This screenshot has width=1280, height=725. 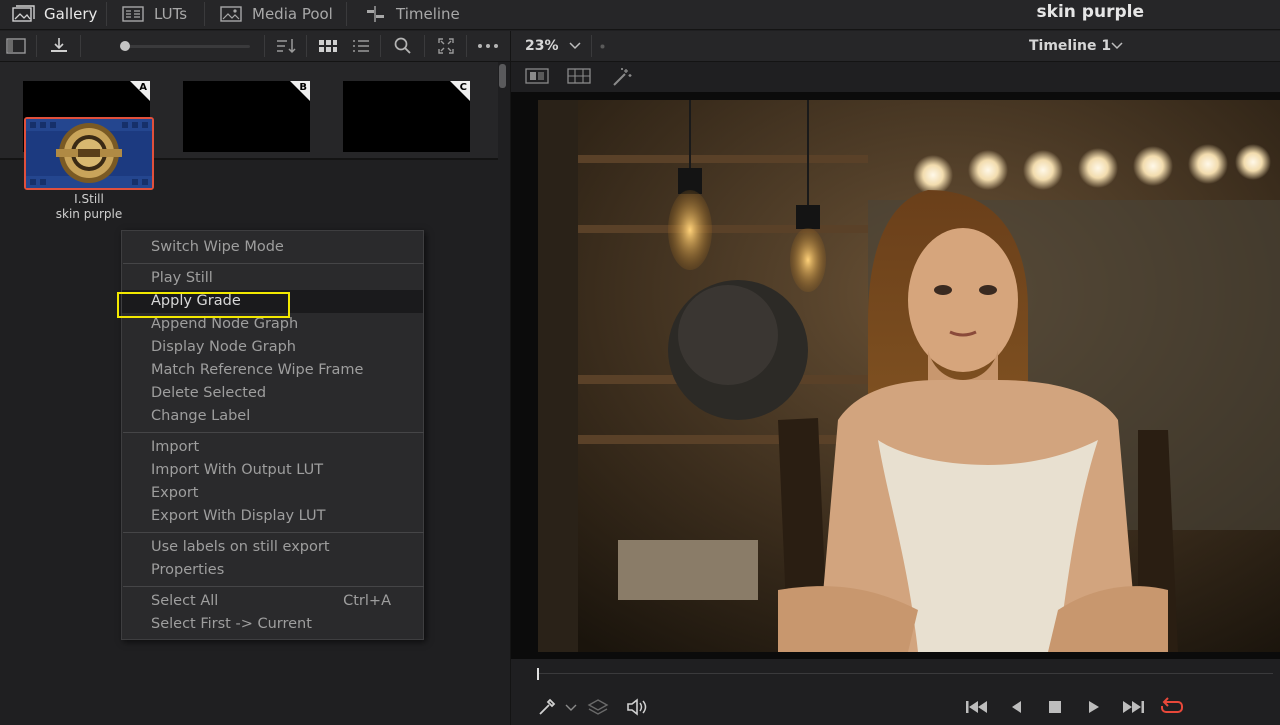 What do you see at coordinates (231, 14) in the screenshot?
I see `media-pool-icon` at bounding box center [231, 14].